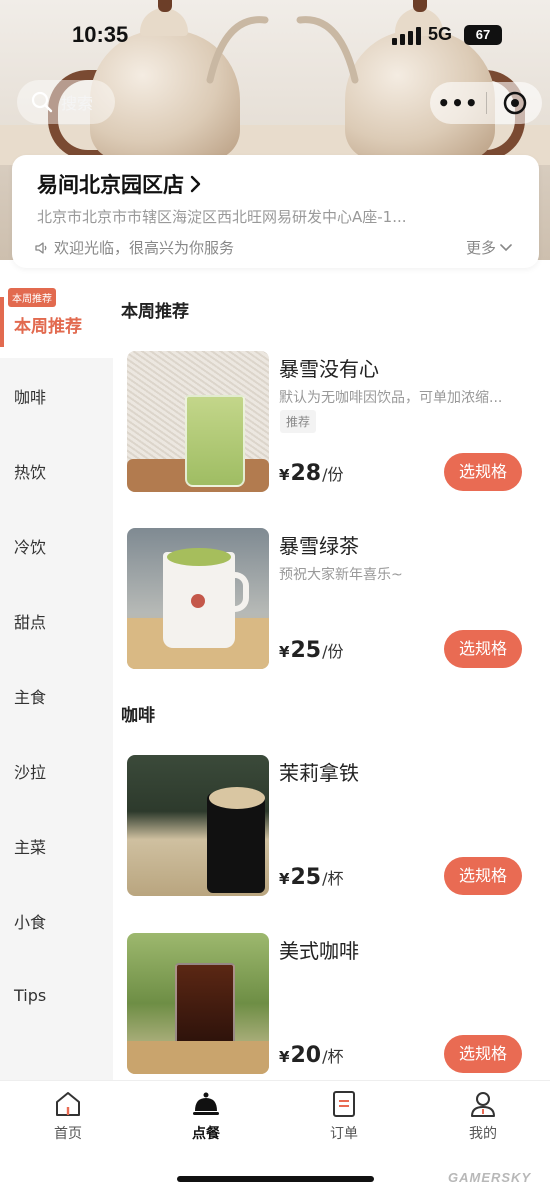 The width and height of the screenshot is (550, 1193). Describe the element at coordinates (48, 327) in the screenshot. I see `sidebar-item-label: 本周推荐` at that location.